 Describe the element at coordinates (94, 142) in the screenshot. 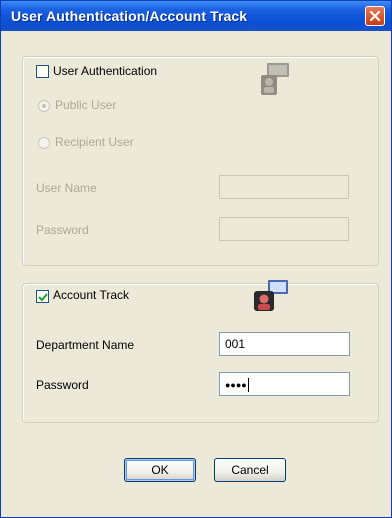

I see `recipient-user-label: Recipient User` at that location.